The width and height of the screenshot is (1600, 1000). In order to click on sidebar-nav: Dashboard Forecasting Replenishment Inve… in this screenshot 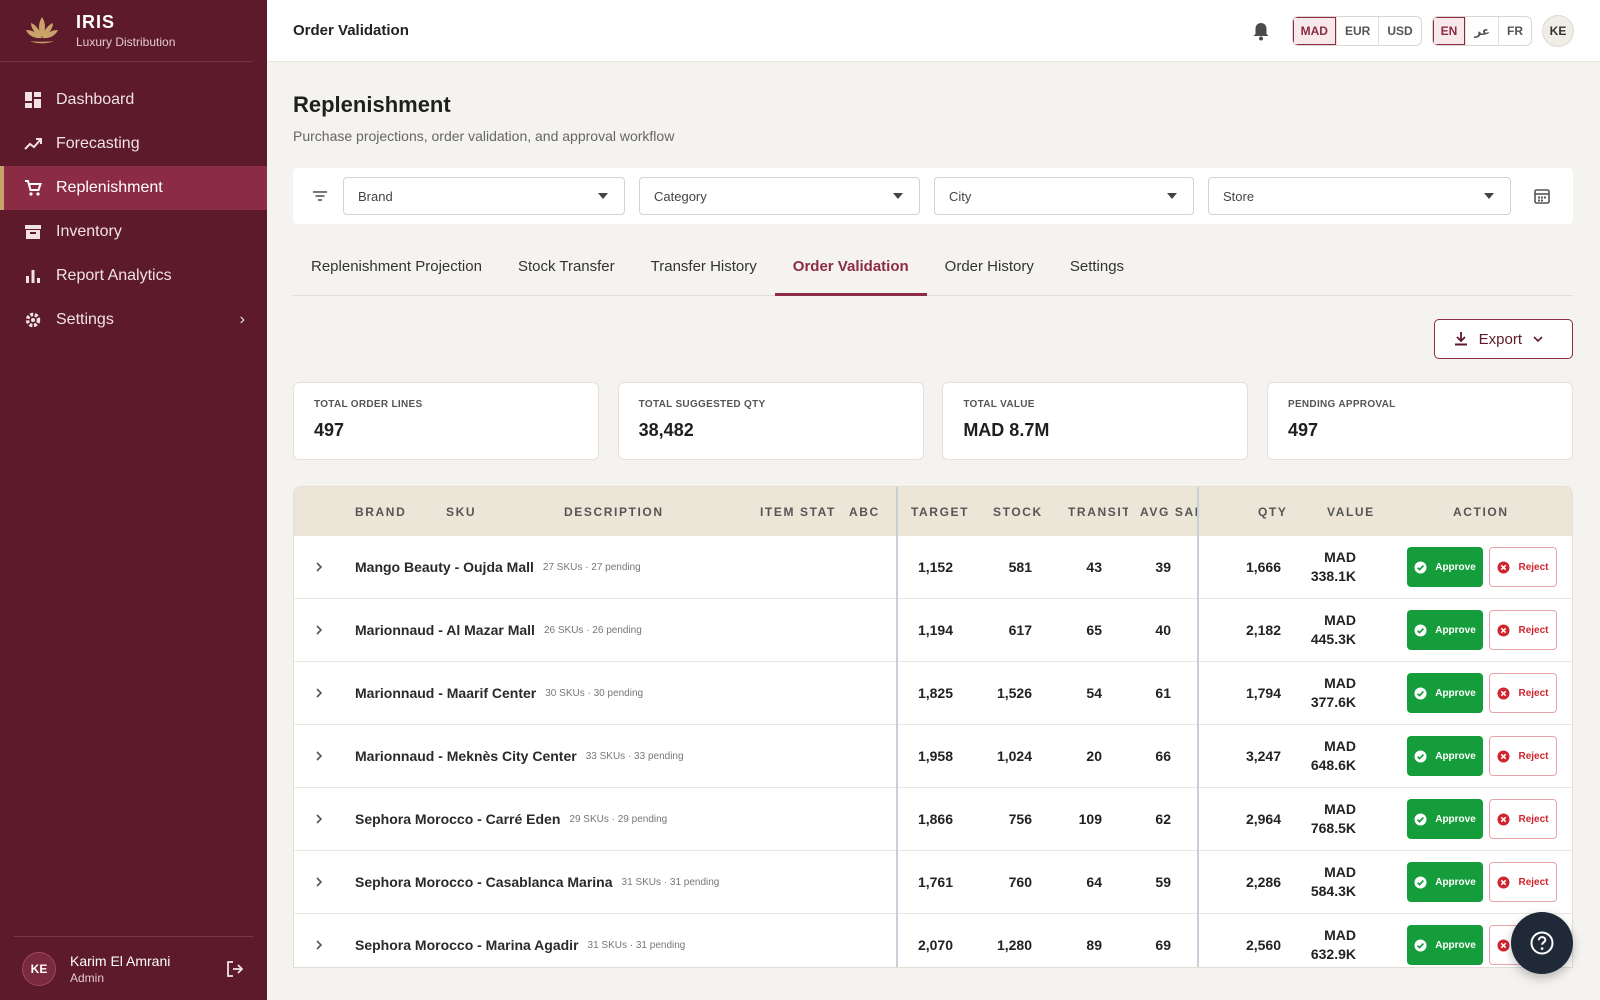, I will do `click(133, 210)`.